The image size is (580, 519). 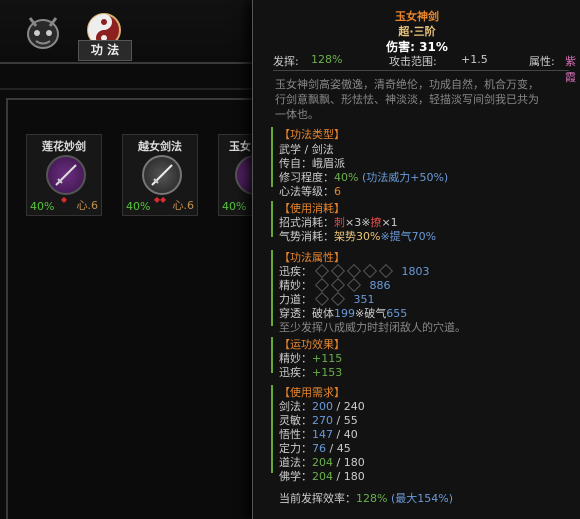 I want to click on skill-name: 玉女神剑, so click(x=417, y=16).